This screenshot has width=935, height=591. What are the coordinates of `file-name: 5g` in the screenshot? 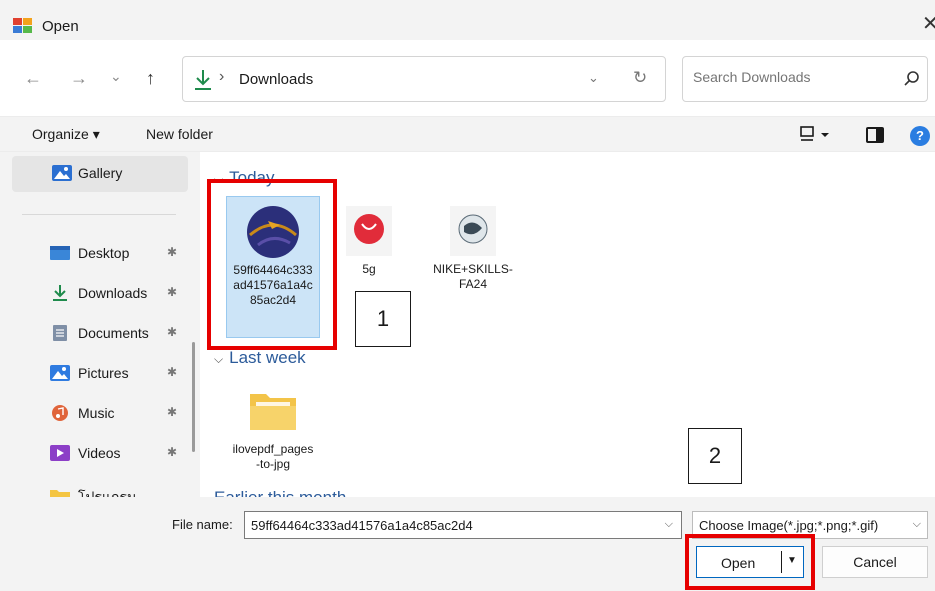 It's located at (369, 269).